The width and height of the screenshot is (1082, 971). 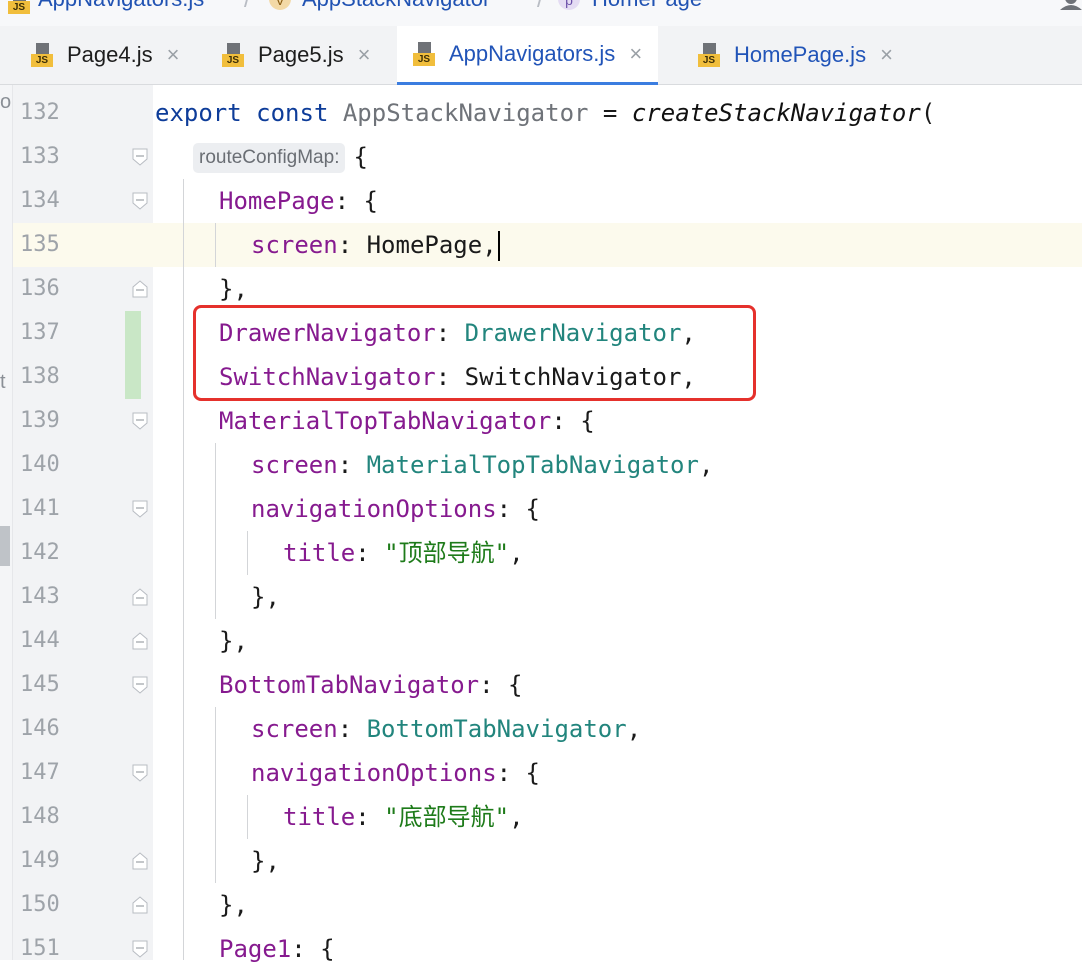 I want to click on code-line: 140 screen: MaterialTopTabNavigator,, so click(x=541, y=465).